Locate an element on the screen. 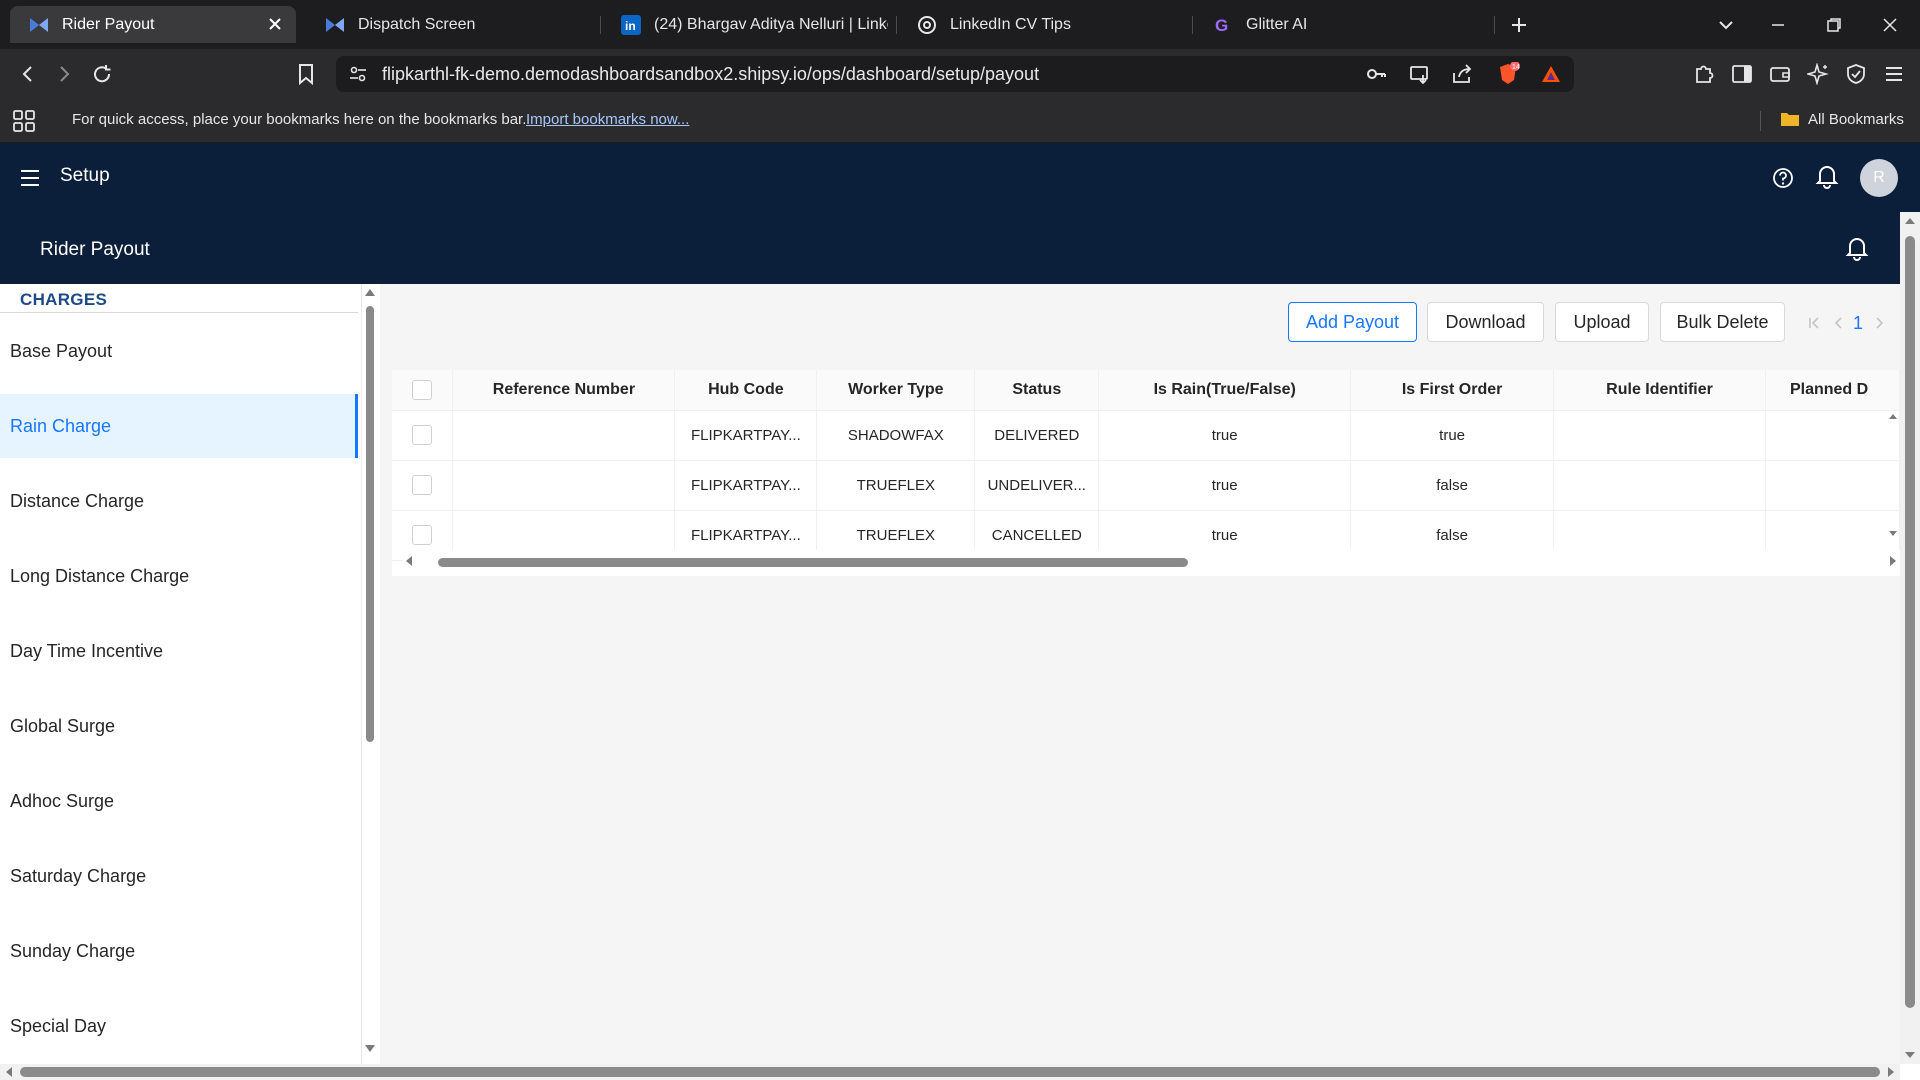 The height and width of the screenshot is (1080, 1920). upload-button: Upload is located at coordinates (1602, 322).